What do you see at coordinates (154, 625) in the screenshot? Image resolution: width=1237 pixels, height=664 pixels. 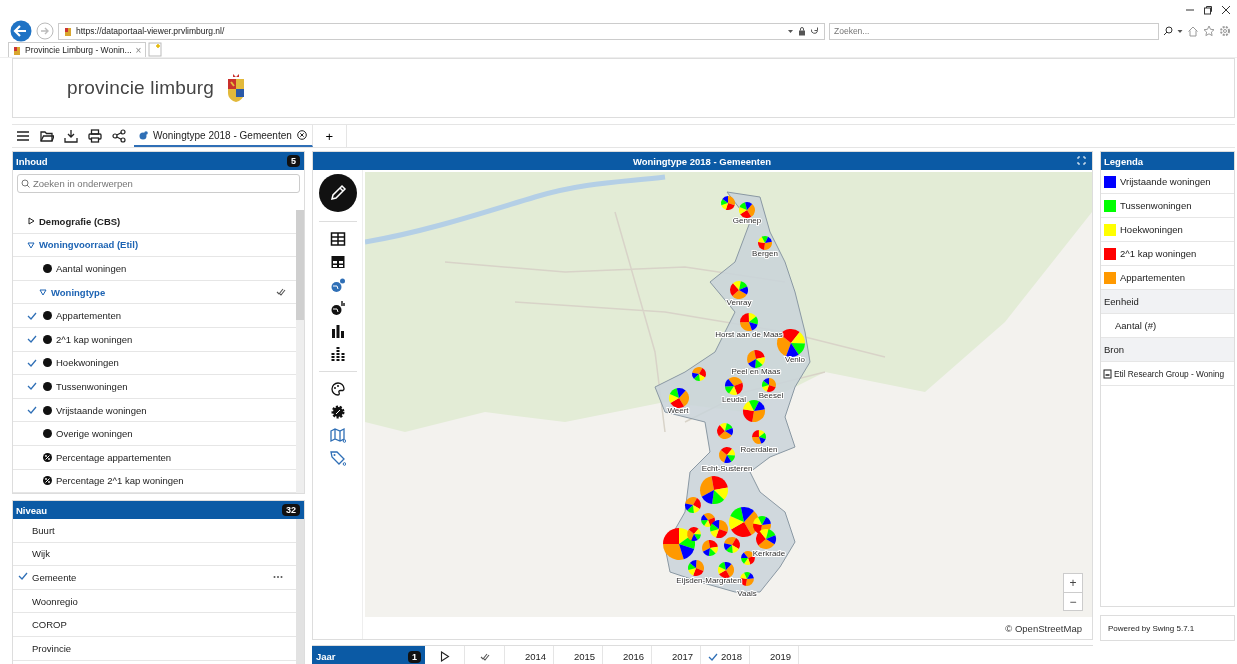 I see `level-item: COROP` at bounding box center [154, 625].